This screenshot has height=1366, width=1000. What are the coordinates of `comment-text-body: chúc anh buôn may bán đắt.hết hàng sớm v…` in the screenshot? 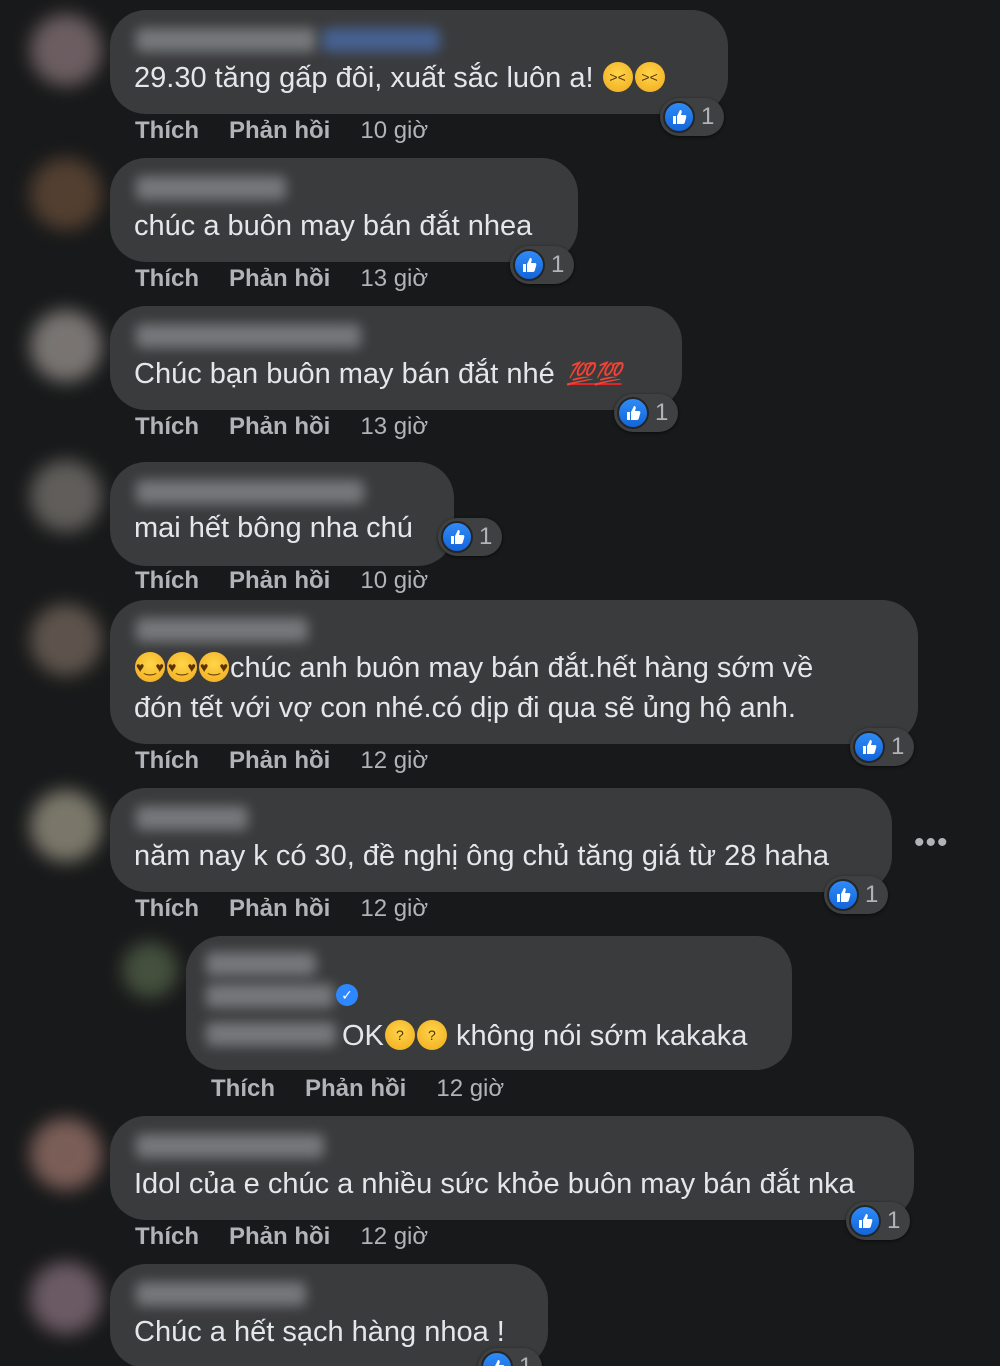 It's located at (522, 668).